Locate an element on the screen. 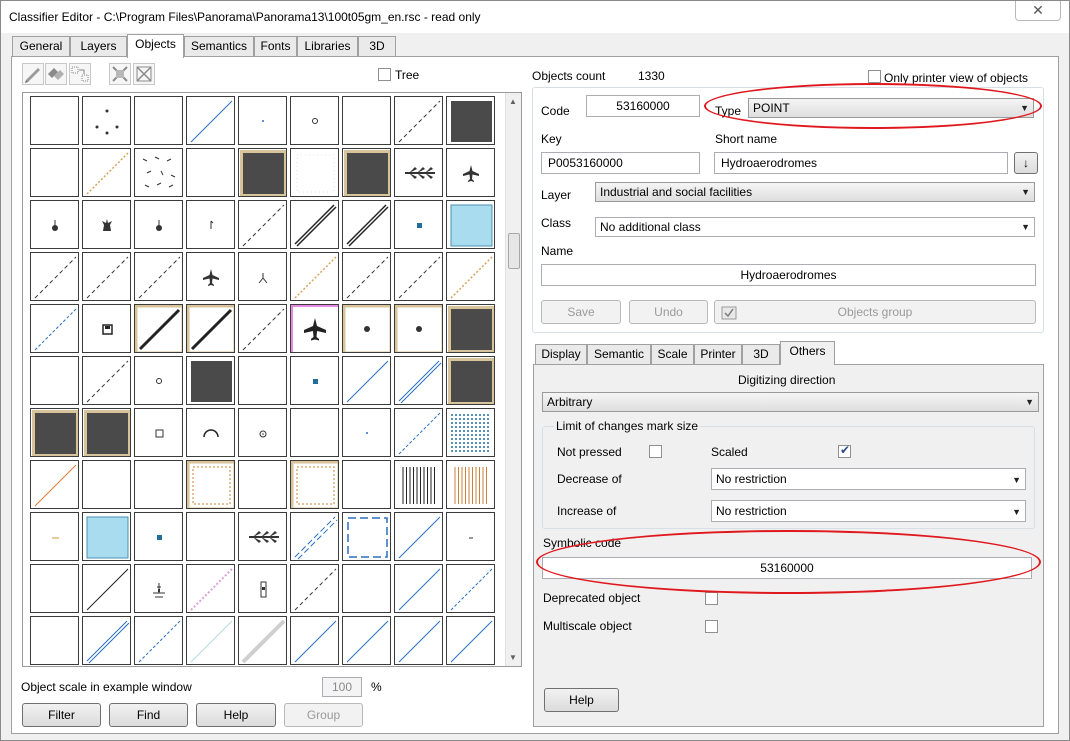 This screenshot has height=741, width=1070. save-button: Save is located at coordinates (581, 312).